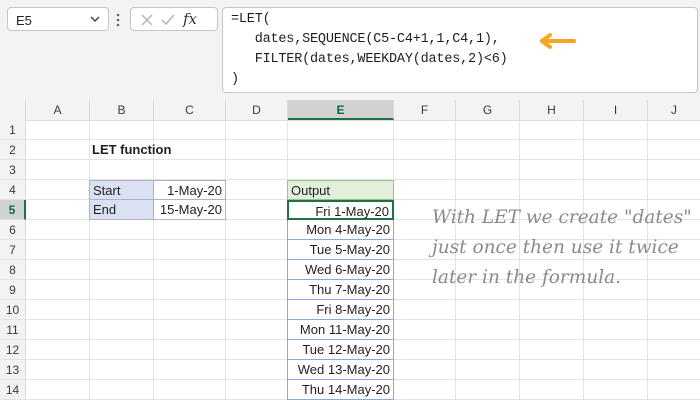 This screenshot has width=700, height=400. Describe the element at coordinates (340, 370) in the screenshot. I see `output-cell: Wed 13-May-20` at that location.